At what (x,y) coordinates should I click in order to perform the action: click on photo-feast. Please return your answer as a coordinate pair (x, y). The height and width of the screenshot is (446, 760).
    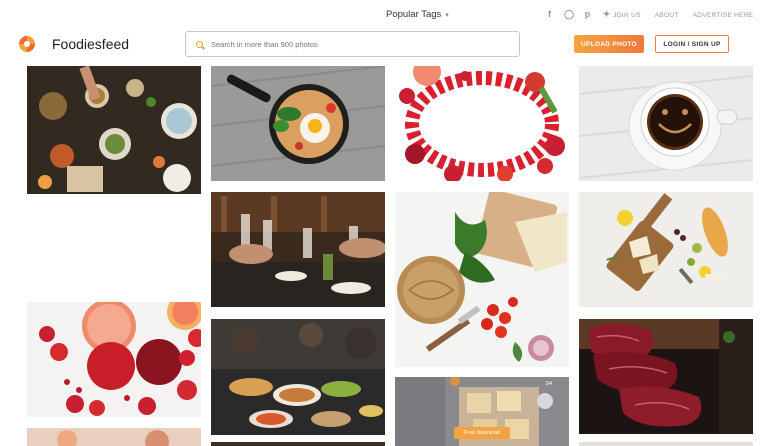
    Looking at the image, I should click on (298, 377).